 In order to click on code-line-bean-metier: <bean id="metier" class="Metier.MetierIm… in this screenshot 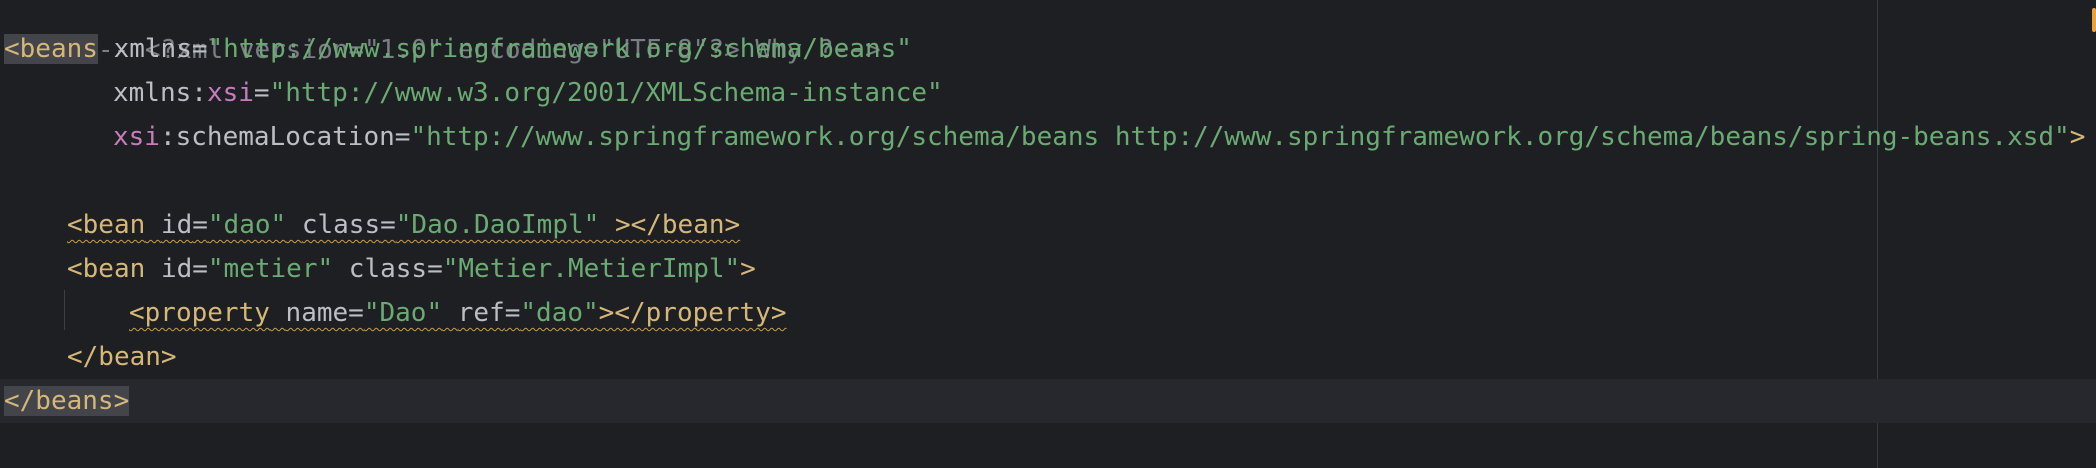, I will do `click(411, 269)`.